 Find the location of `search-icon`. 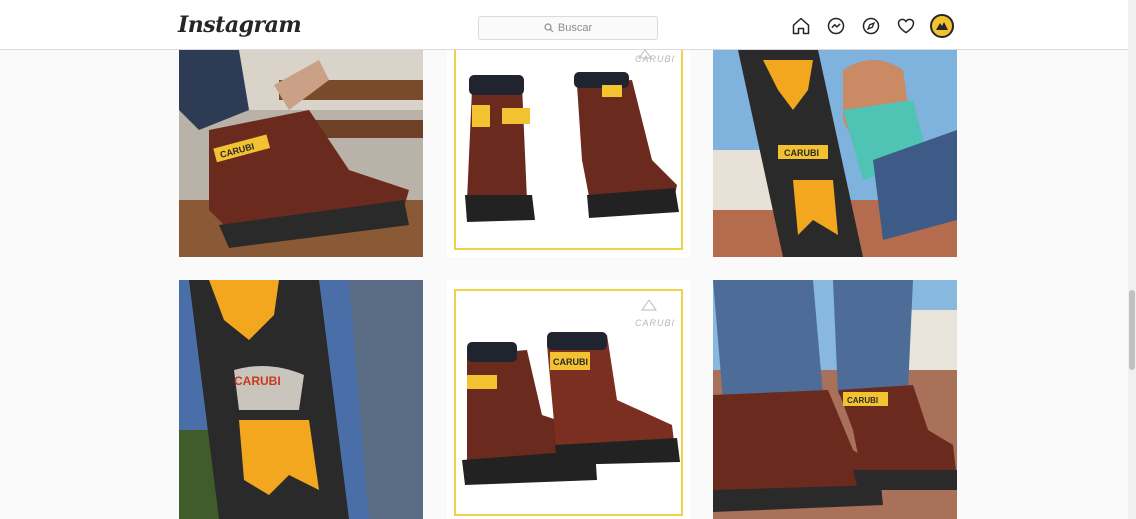

search-icon is located at coordinates (549, 28).